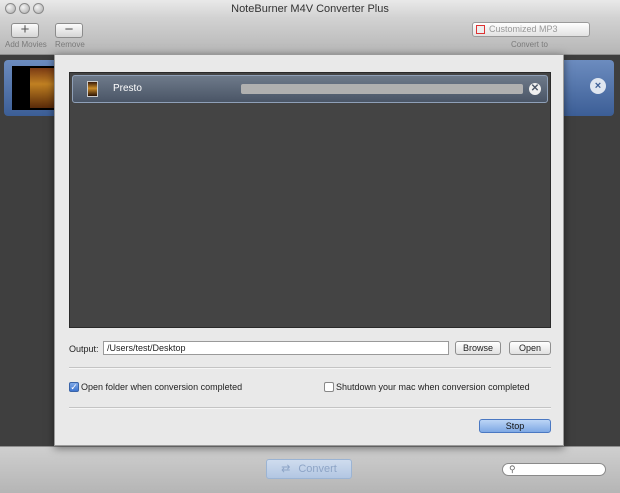  I want to click on output-format-select: Customized MP3, so click(531, 29).